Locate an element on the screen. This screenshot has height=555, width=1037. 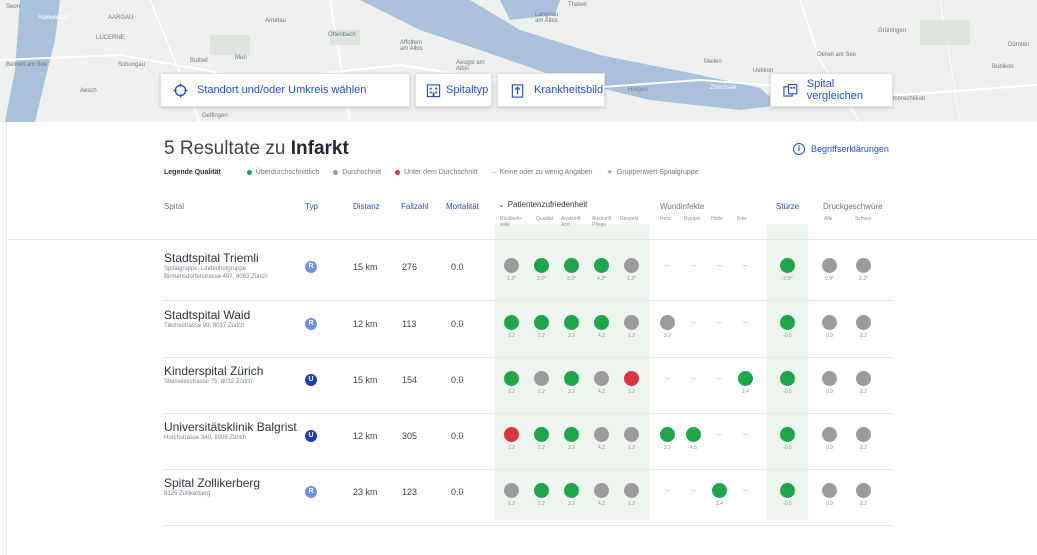
map-label: Horgen is located at coordinates (638, 90).